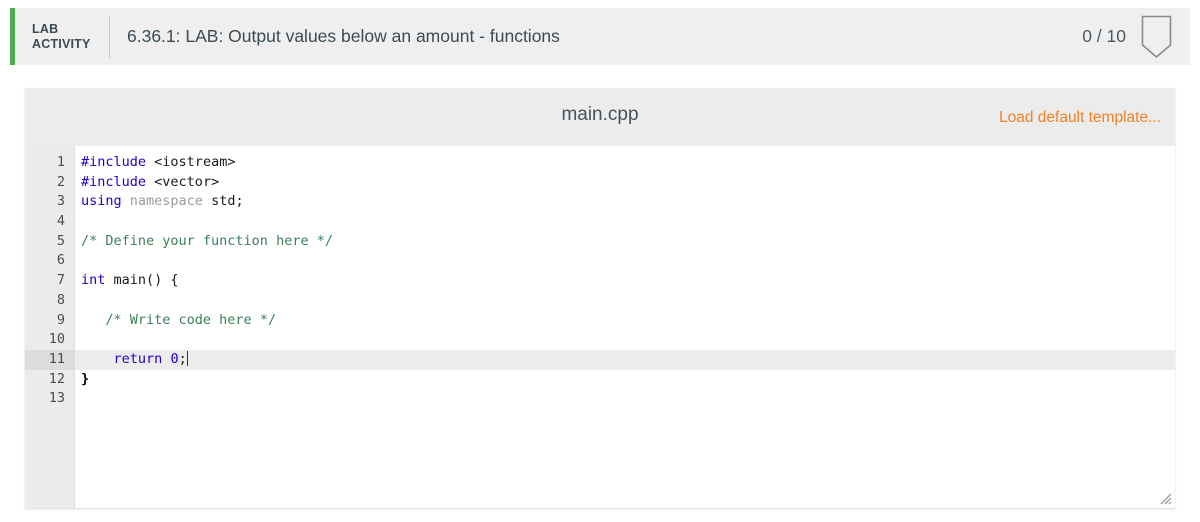  I want to click on shield-badge-icon, so click(1156, 37).